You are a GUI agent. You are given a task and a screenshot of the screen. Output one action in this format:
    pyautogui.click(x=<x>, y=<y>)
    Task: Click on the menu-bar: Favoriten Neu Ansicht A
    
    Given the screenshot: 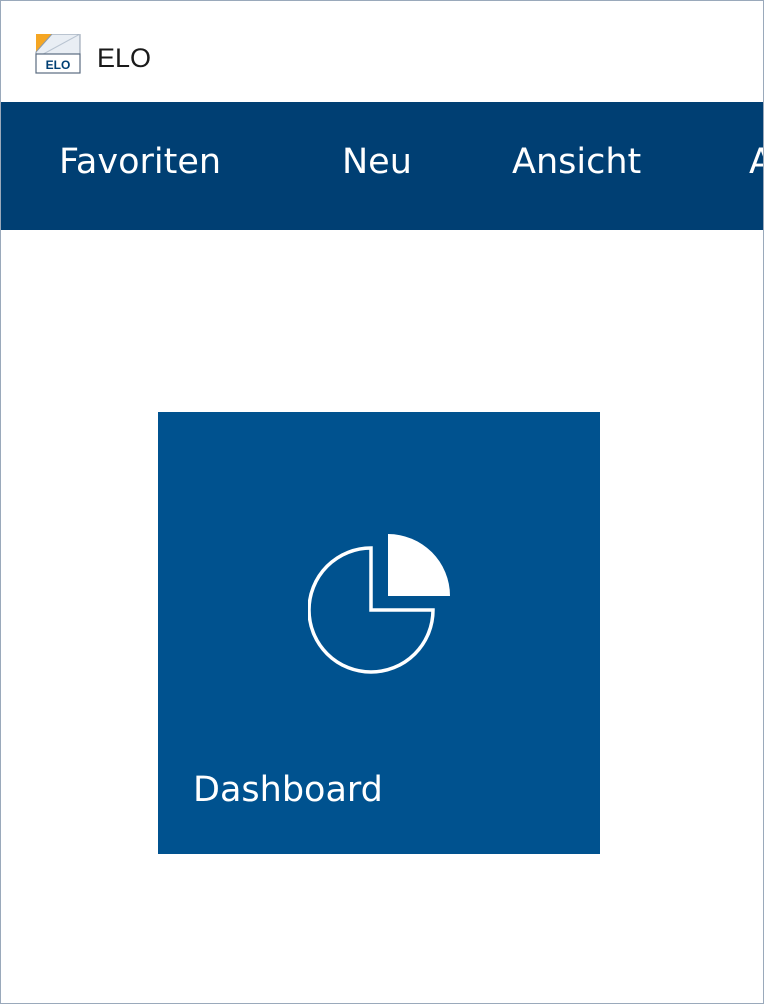 What is the action you would take?
    pyautogui.click(x=382, y=166)
    